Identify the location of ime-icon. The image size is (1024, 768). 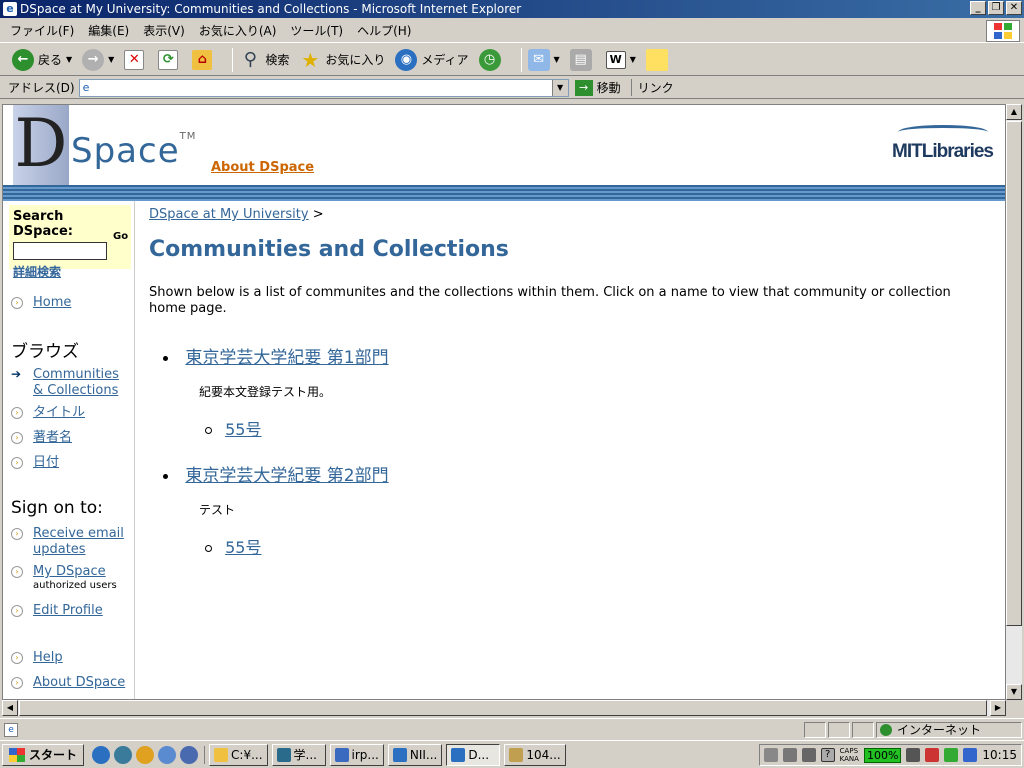
(789, 755).